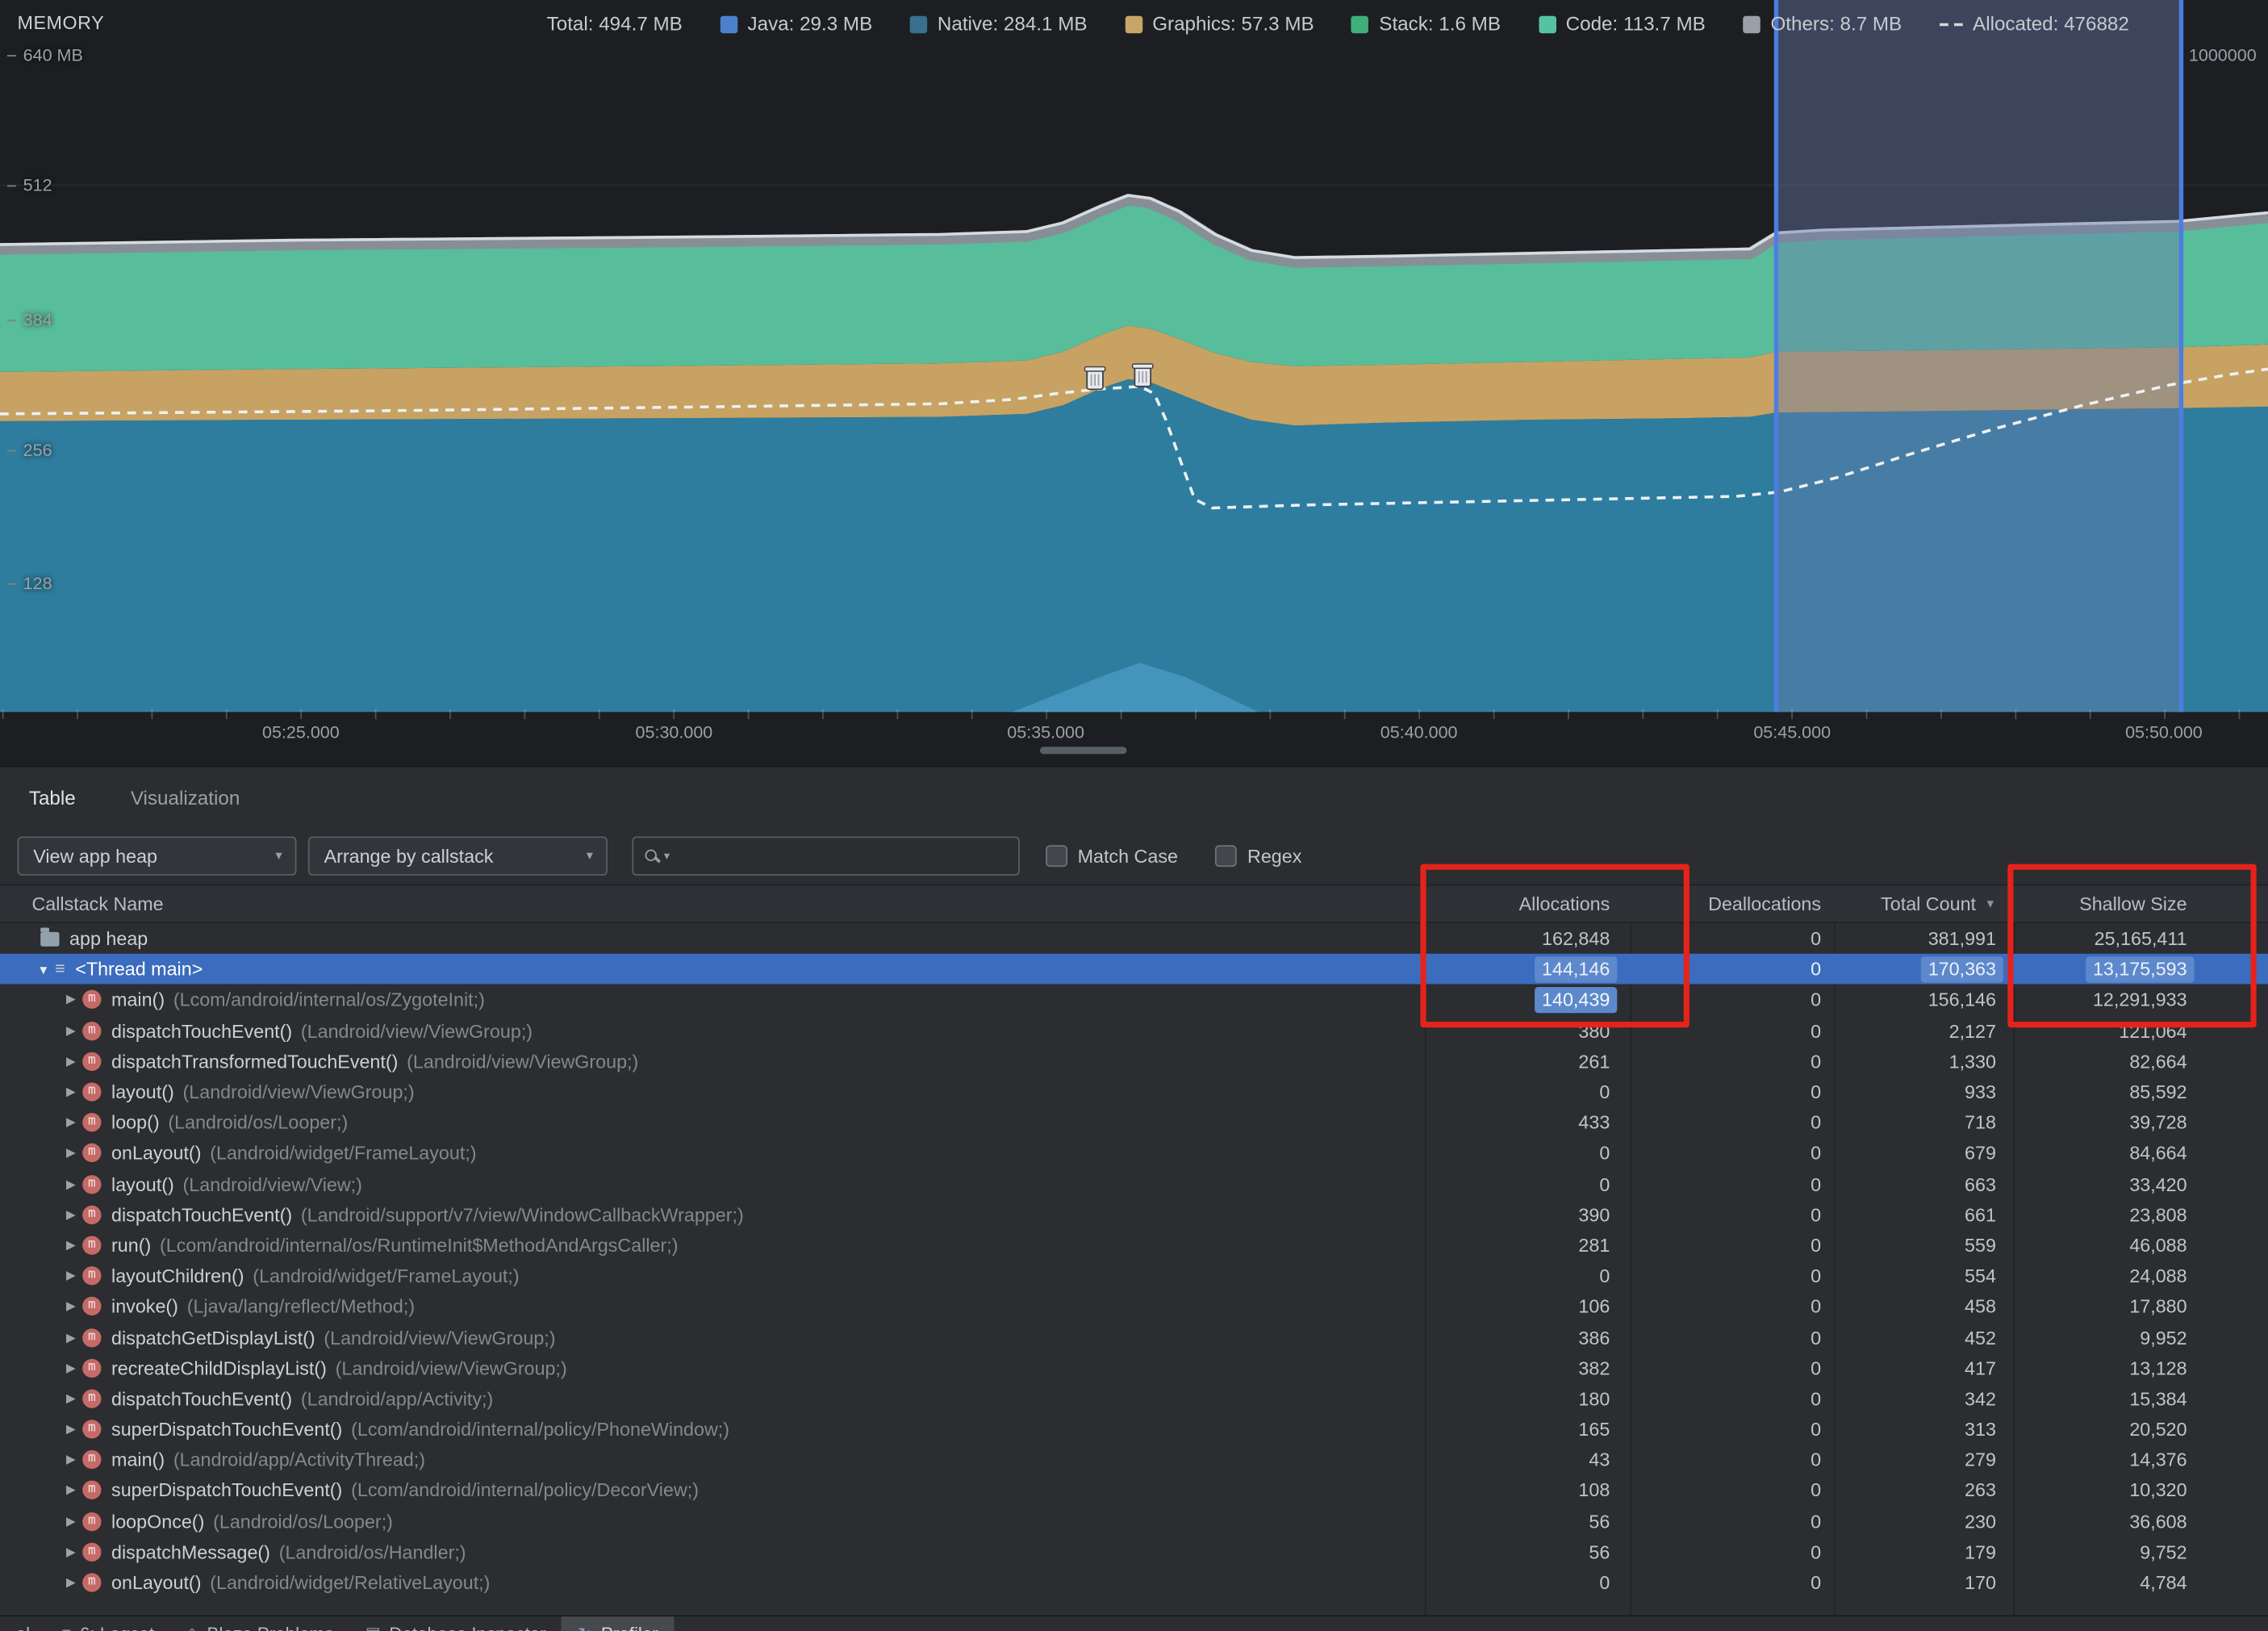 Image resolution: width=2268 pixels, height=1631 pixels. What do you see at coordinates (117, 1627) in the screenshot?
I see `status-bar-item-label: 6: Logcat` at bounding box center [117, 1627].